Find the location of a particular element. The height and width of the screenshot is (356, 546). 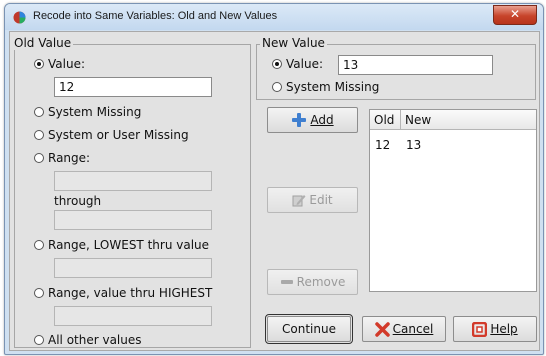

cancel-button-label: Cancel is located at coordinates (413, 329).